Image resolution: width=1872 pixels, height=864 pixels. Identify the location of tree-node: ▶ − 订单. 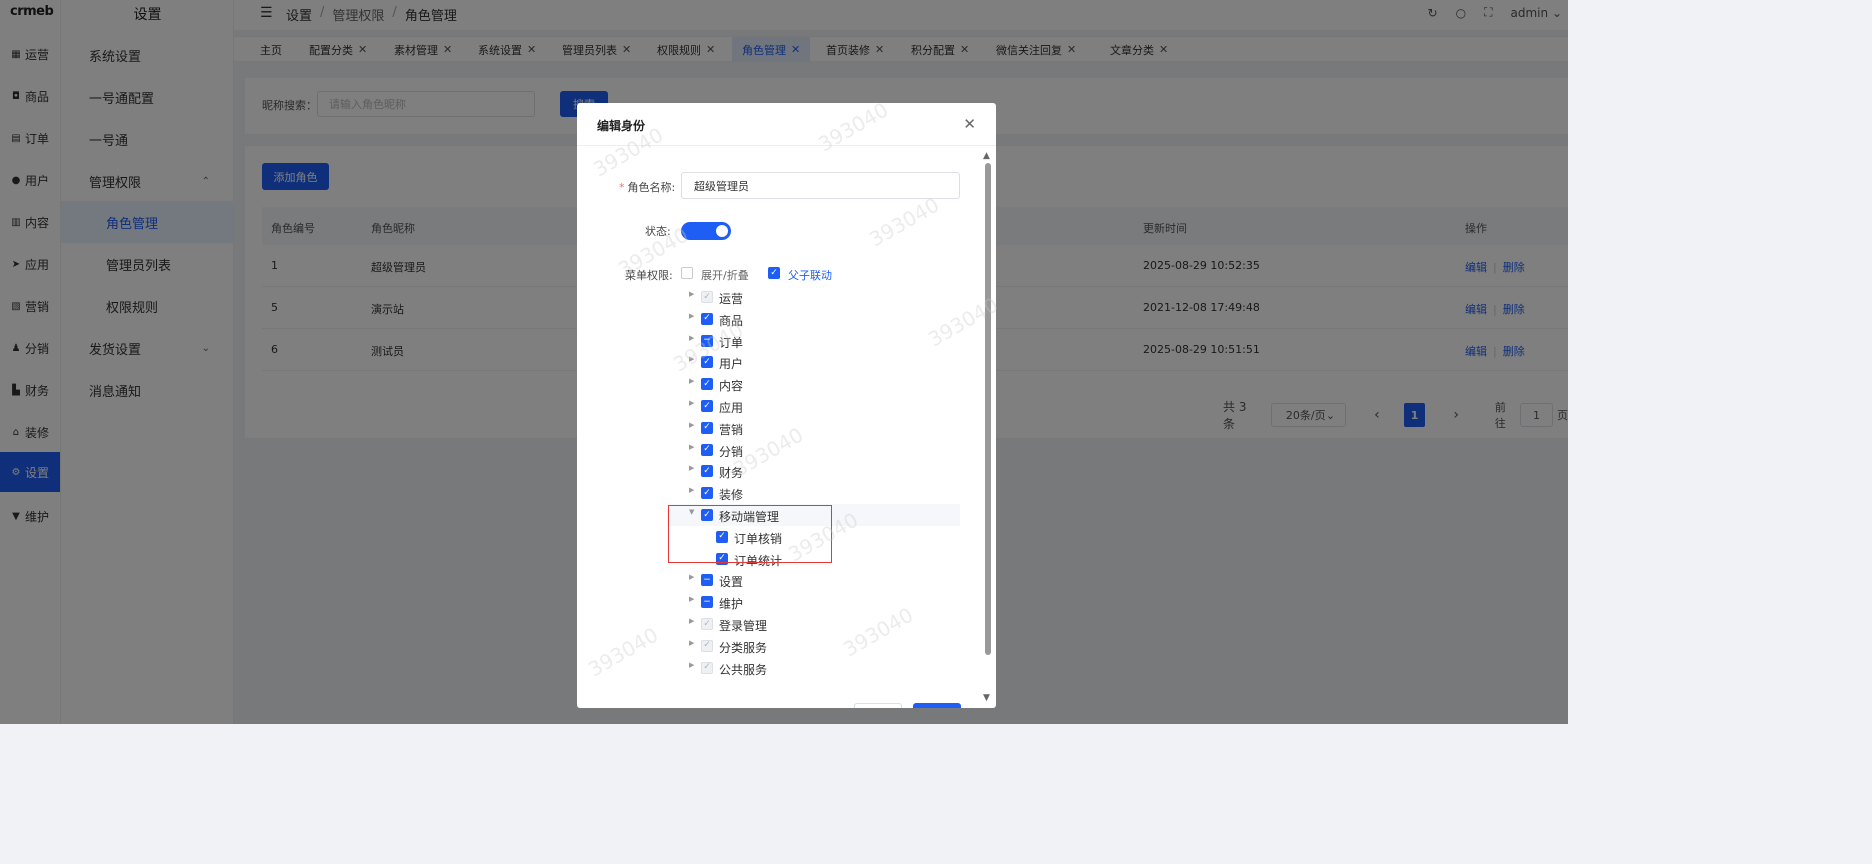
(813, 341).